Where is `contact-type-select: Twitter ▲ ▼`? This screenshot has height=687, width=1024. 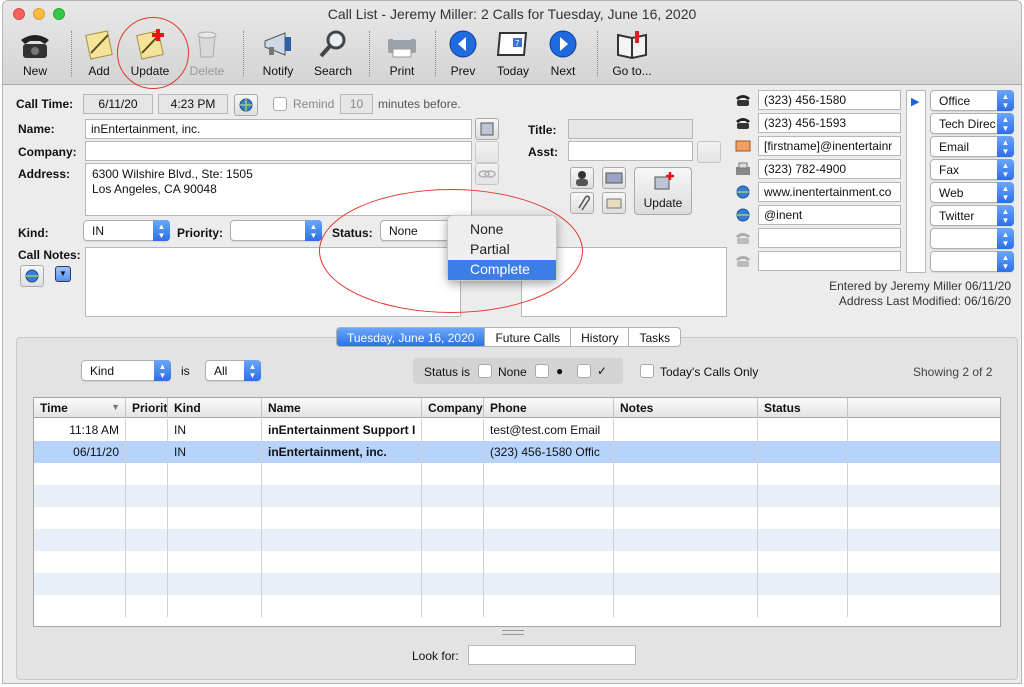 contact-type-select: Twitter ▲ ▼ is located at coordinates (972, 215).